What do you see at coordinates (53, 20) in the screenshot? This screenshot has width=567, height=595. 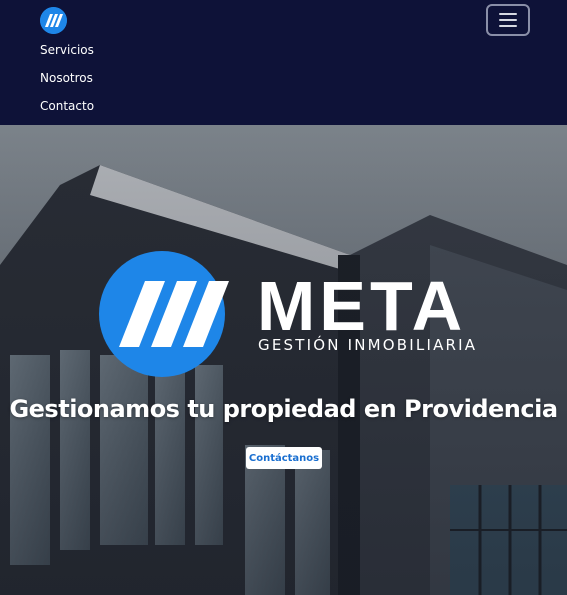 I see `meta-logo-icon` at bounding box center [53, 20].